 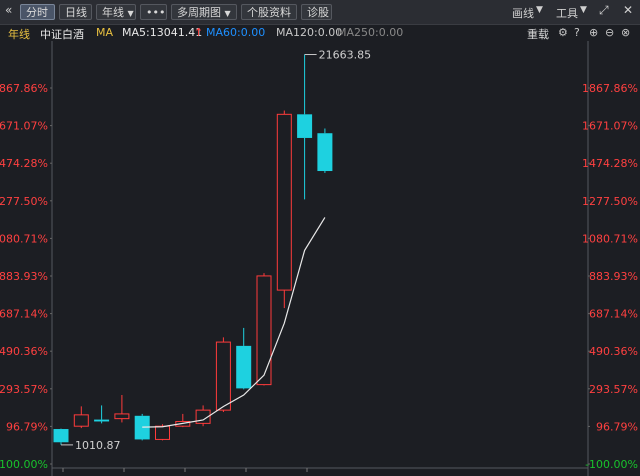 I want to click on y-tick-label-left: -100.00%, so click(x=24, y=464).